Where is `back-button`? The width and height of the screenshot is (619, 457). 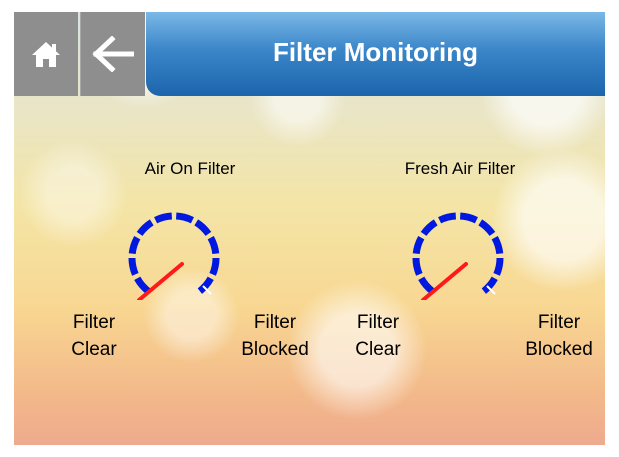
back-button is located at coordinates (112, 54).